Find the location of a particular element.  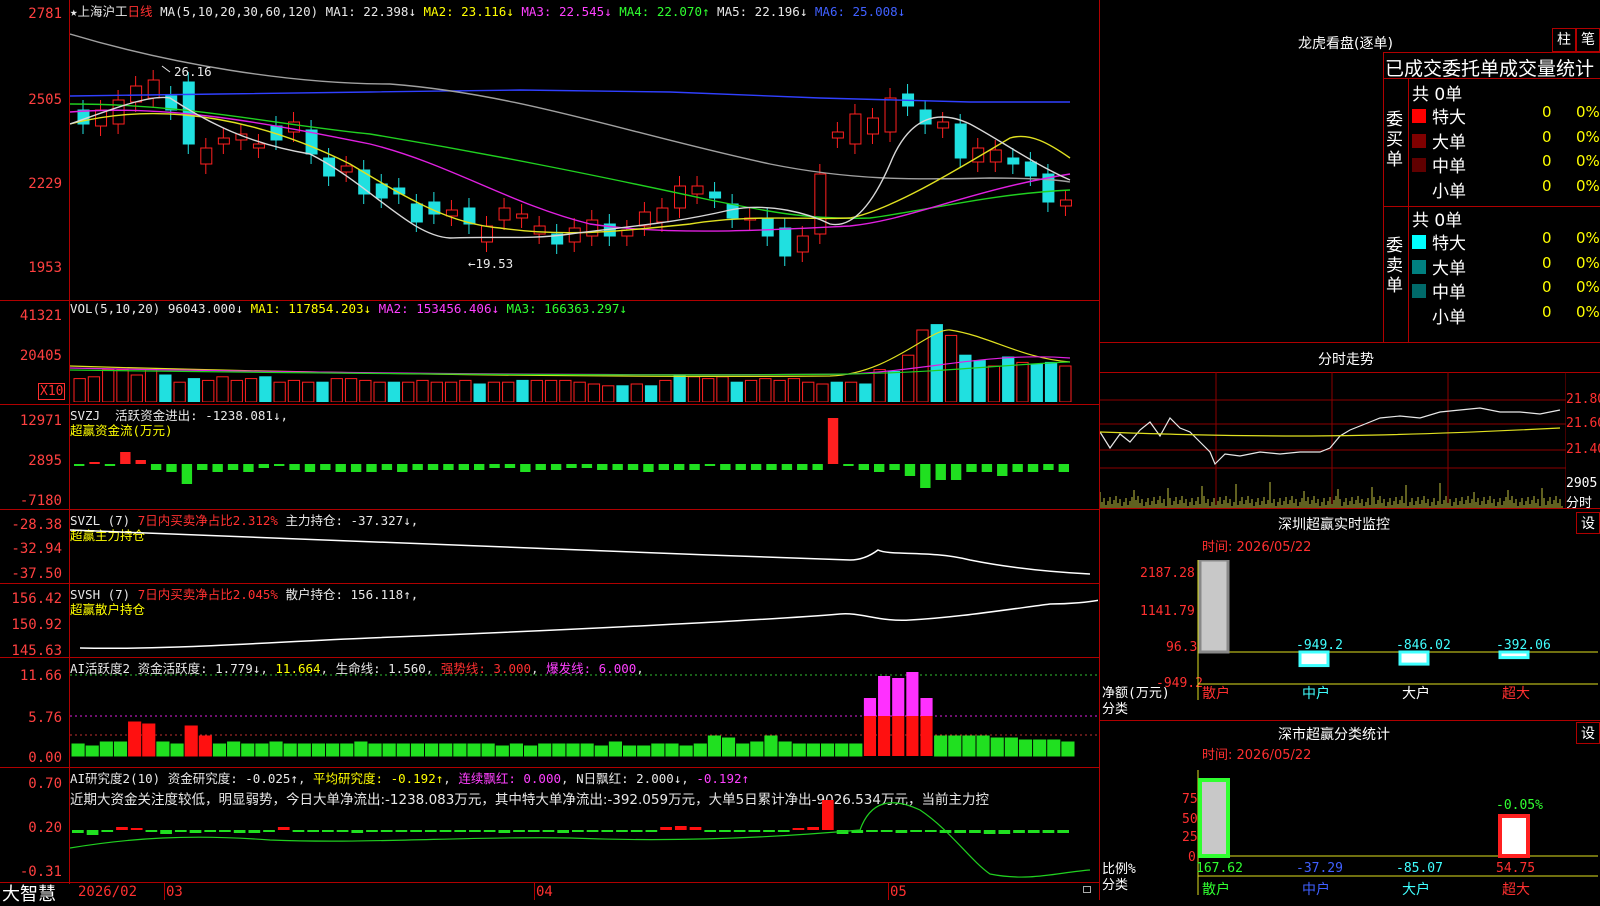

ai-research-v3: 连续飘红: 0.000 is located at coordinates (509, 778).